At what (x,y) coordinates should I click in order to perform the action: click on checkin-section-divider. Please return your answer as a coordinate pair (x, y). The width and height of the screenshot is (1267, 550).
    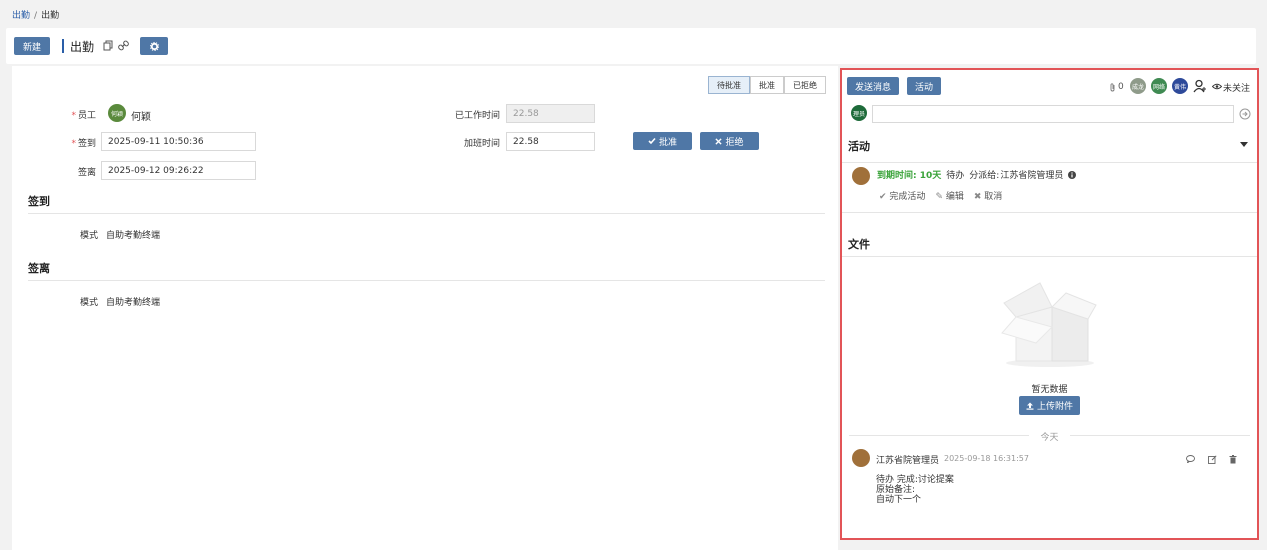
    Looking at the image, I should click on (426, 213).